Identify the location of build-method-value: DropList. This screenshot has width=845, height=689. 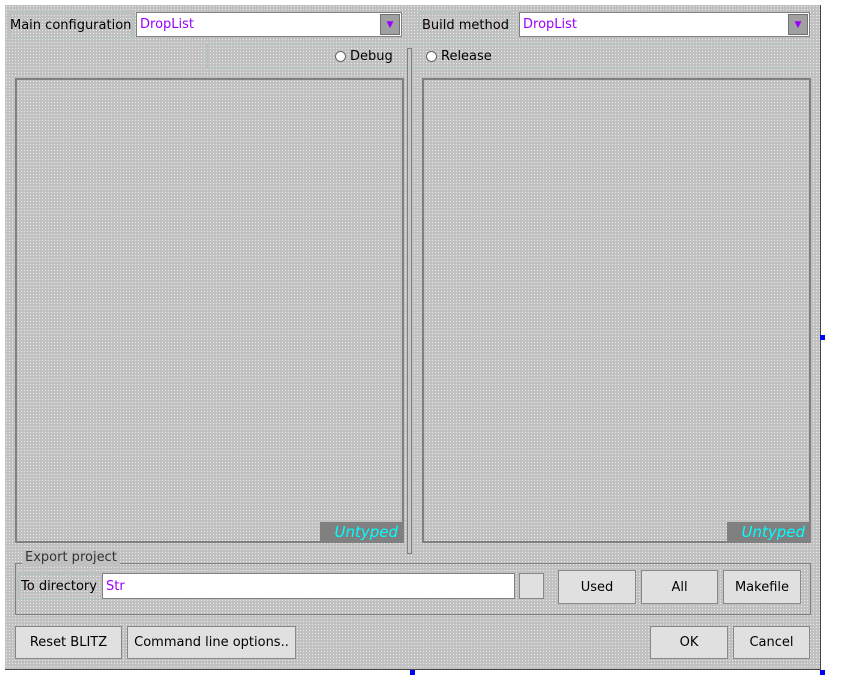
(550, 24).